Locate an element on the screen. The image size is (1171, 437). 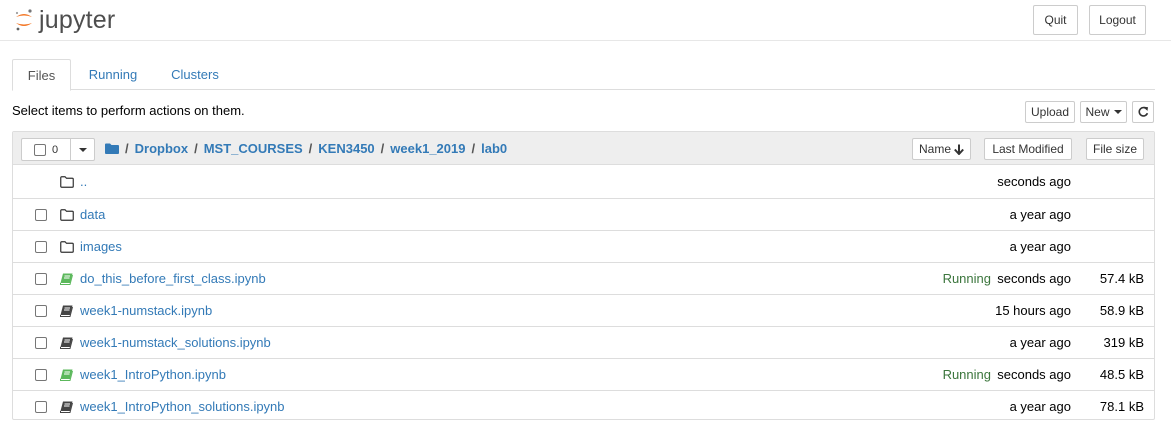
upload-button: Upload is located at coordinates (1050, 112).